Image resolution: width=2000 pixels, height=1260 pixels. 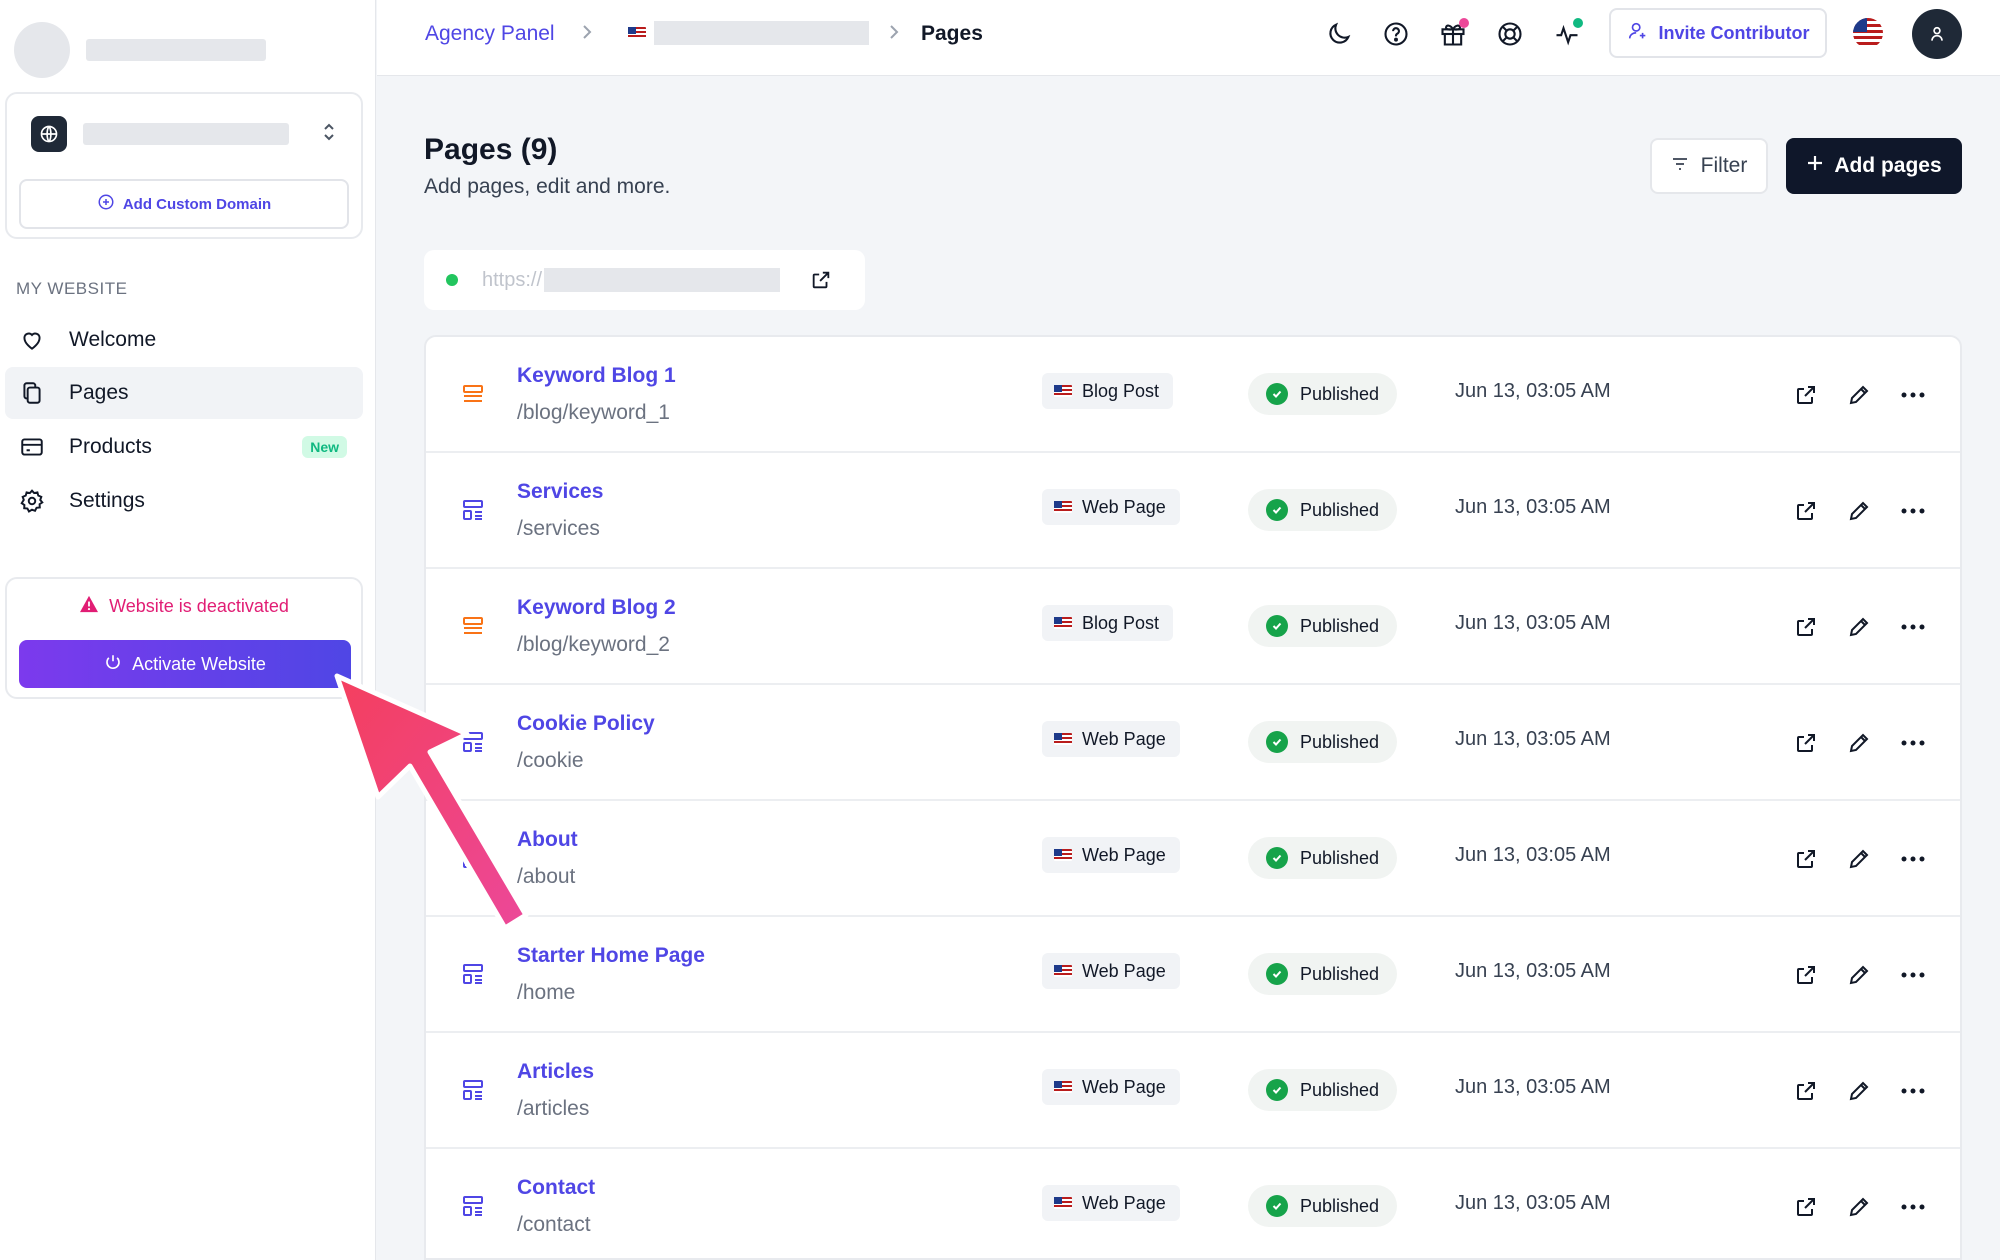 What do you see at coordinates (197, 204) in the screenshot?
I see `add-custom-domain-label: Add Custom Domain` at bounding box center [197, 204].